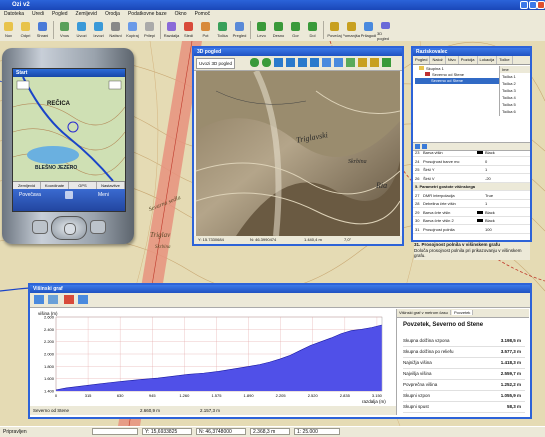  What do you see at coordinates (457, 81) in the screenshot?
I see `tree-item-selected: Severno od Stene` at bounding box center [457, 81].